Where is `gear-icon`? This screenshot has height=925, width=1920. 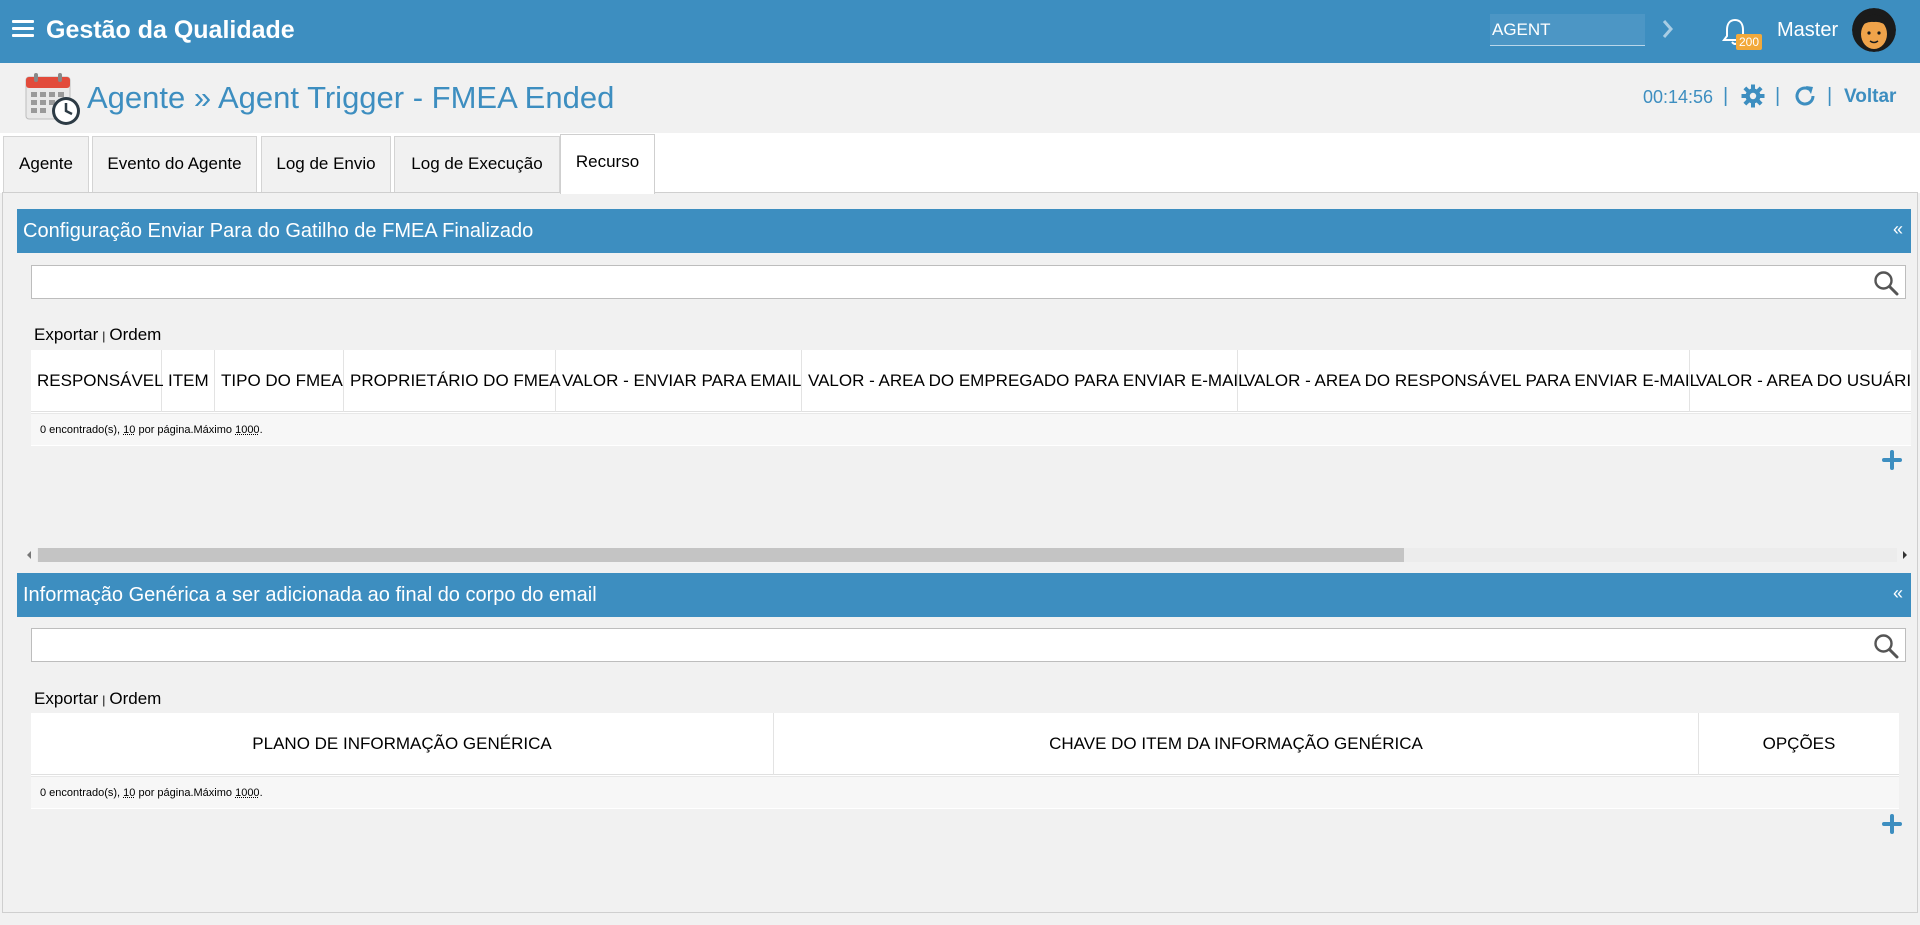
gear-icon is located at coordinates (1753, 96).